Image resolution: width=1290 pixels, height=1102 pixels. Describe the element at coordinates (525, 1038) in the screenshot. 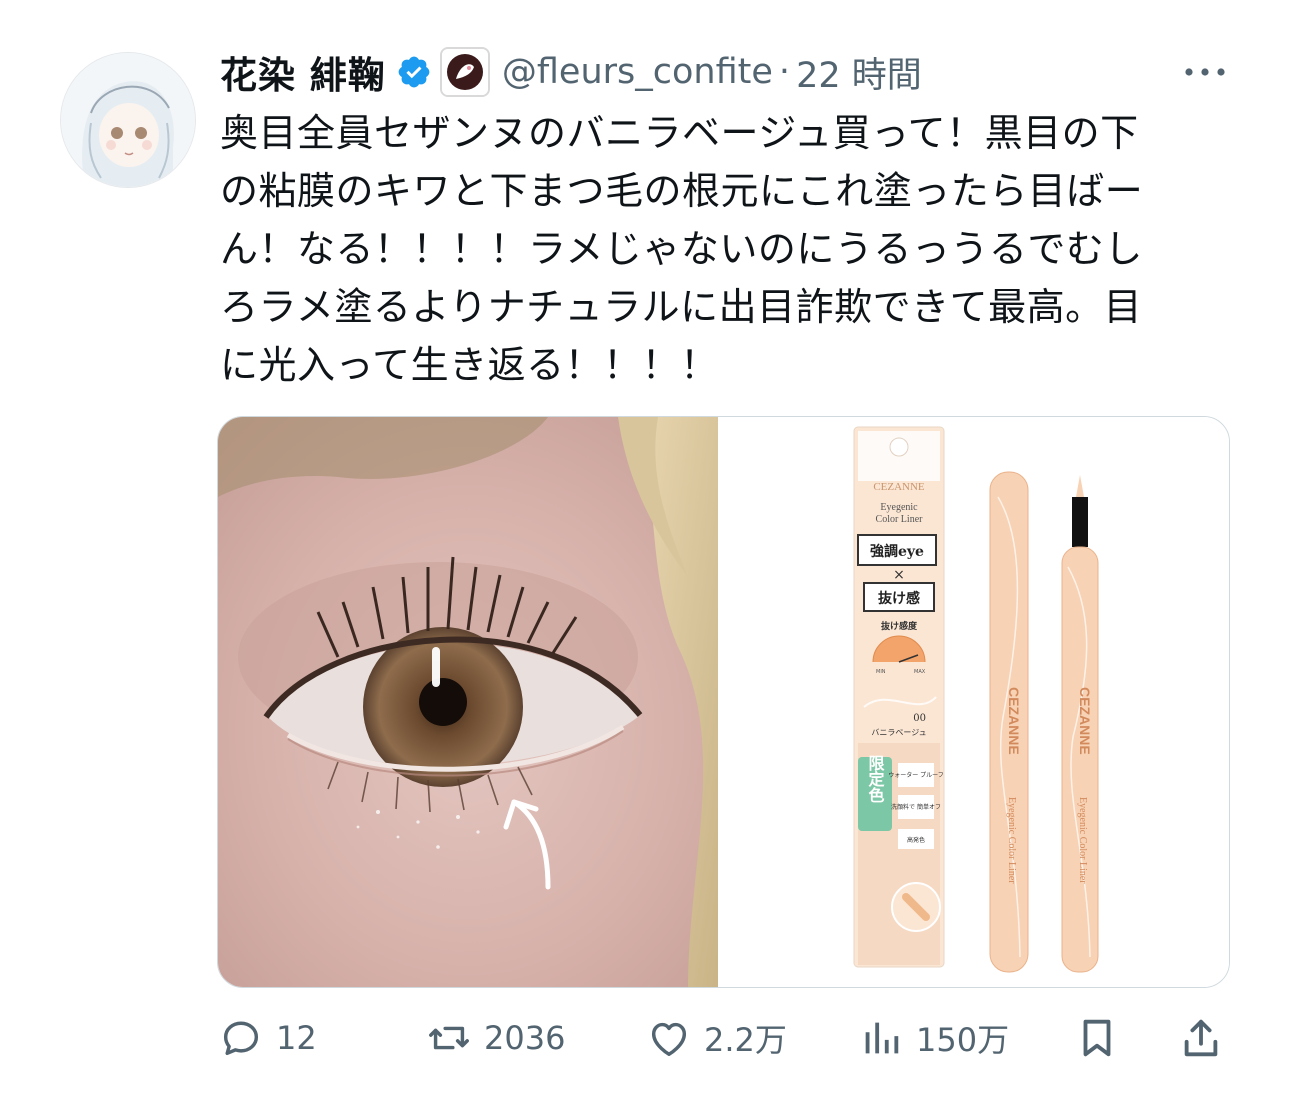

I see `retweet-count: 2036` at that location.